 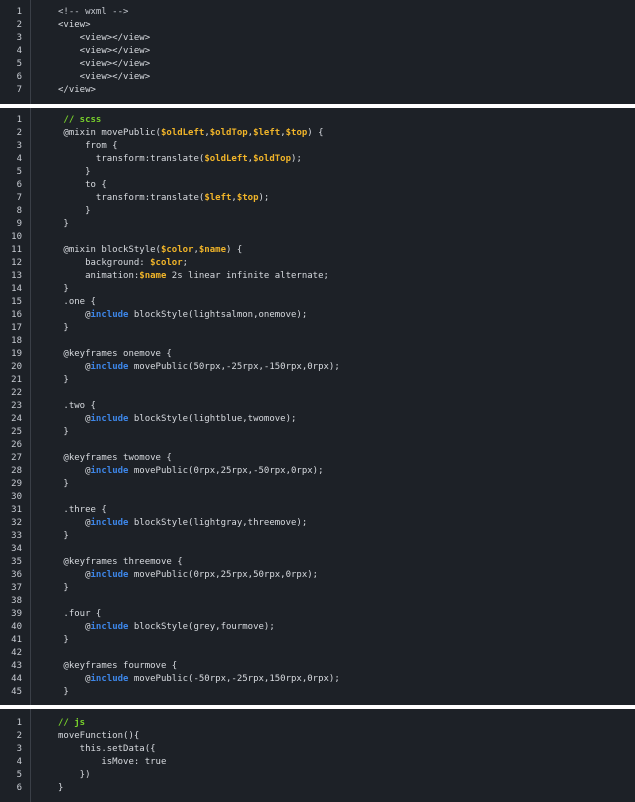 What do you see at coordinates (317, 172) in the screenshot?
I see `code-line: 5 }` at bounding box center [317, 172].